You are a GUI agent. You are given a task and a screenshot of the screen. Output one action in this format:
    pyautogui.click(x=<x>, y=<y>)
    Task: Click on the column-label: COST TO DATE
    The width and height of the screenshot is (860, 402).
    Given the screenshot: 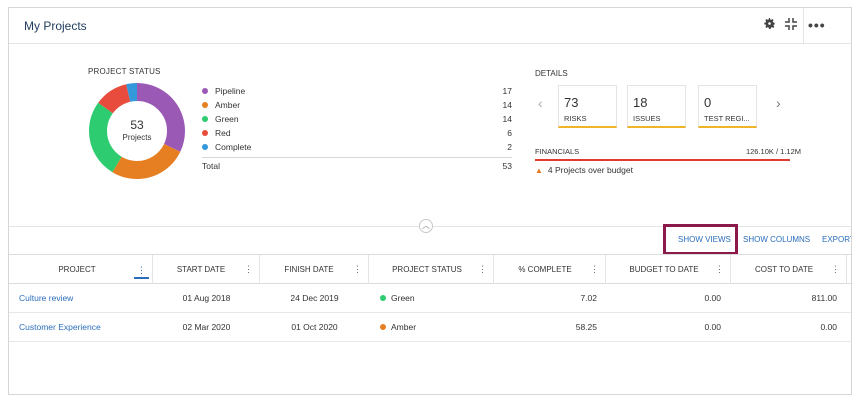 What is the action you would take?
    pyautogui.click(x=784, y=269)
    